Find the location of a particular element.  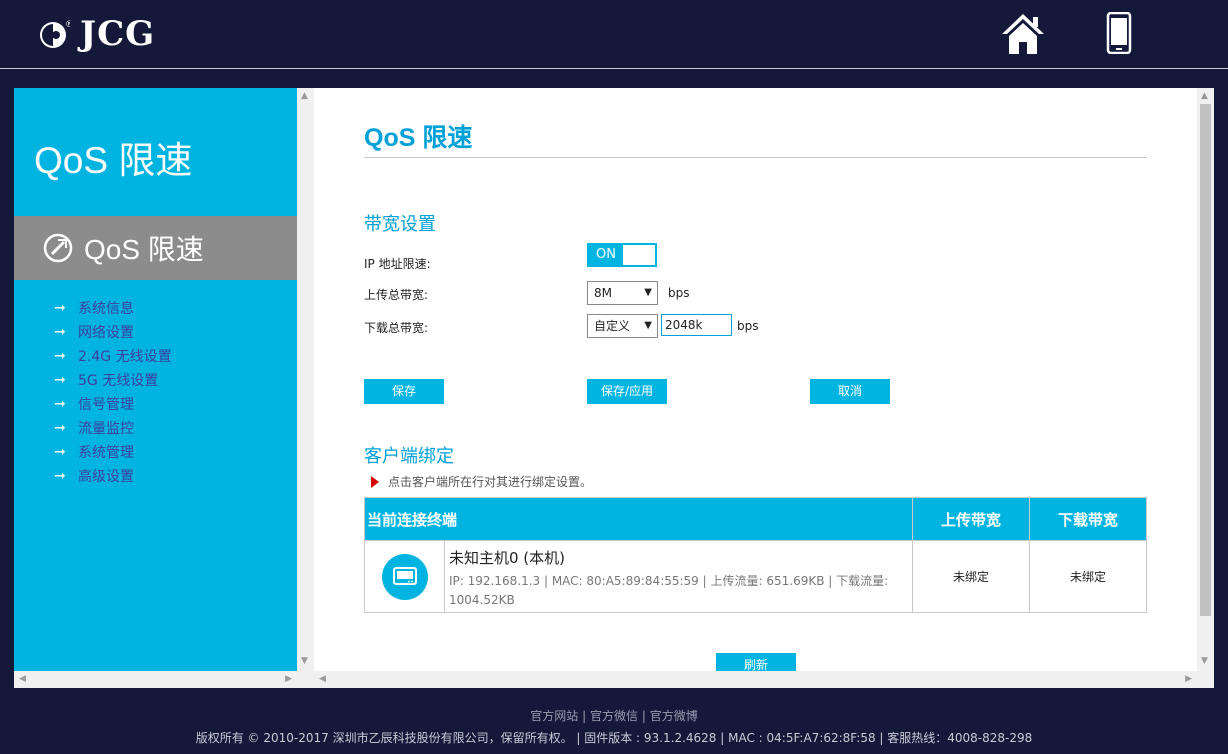

sidebar-item-wifi-24g: ➞ 2.4G 无线设置 is located at coordinates (113, 356).